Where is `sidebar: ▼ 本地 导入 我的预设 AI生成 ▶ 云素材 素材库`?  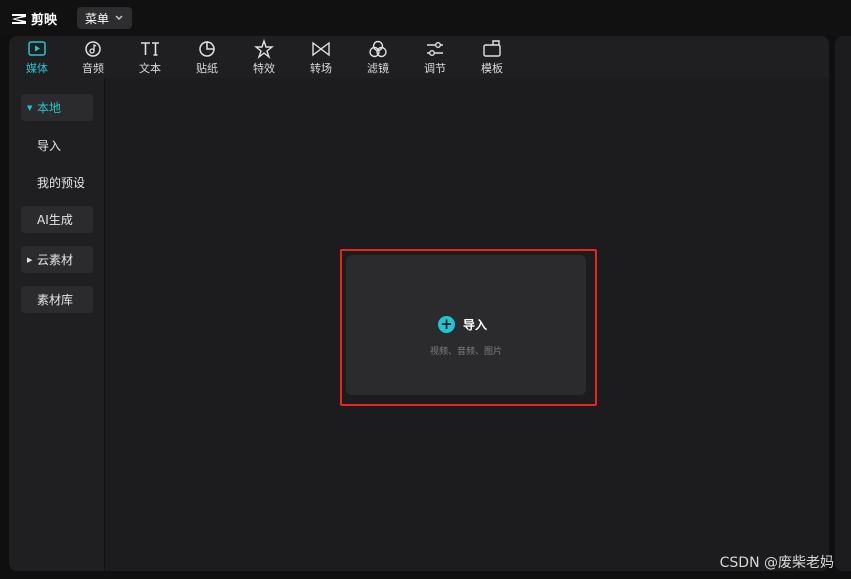 sidebar: ▼ 本地 导入 我的预设 AI生成 ▶ 云素材 素材库 is located at coordinates (57, 324).